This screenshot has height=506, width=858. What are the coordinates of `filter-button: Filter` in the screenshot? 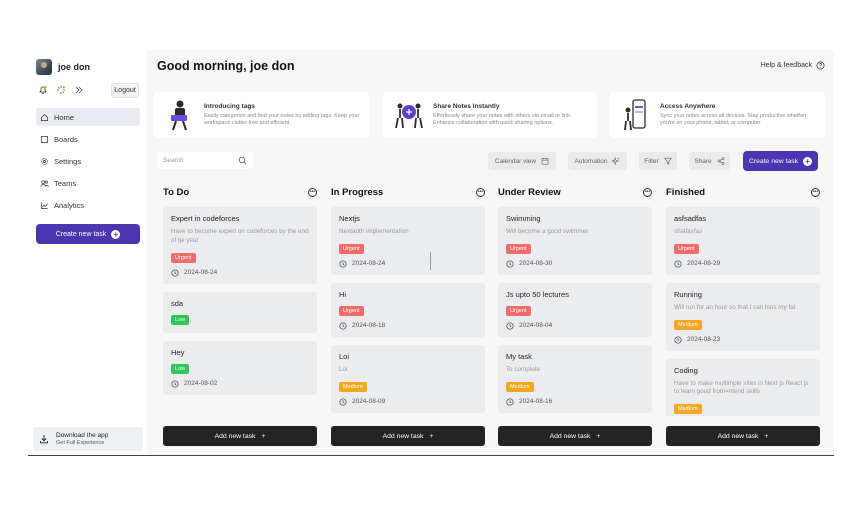 It's located at (658, 161).